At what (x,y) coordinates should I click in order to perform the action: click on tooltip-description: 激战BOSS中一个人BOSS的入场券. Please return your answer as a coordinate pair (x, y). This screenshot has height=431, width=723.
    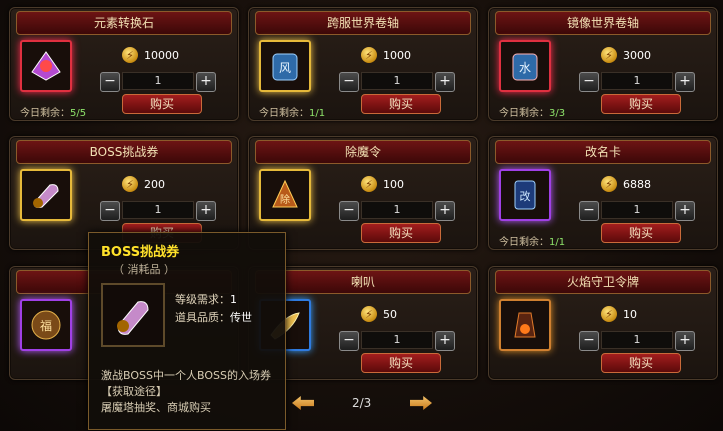
    Looking at the image, I should click on (186, 375).